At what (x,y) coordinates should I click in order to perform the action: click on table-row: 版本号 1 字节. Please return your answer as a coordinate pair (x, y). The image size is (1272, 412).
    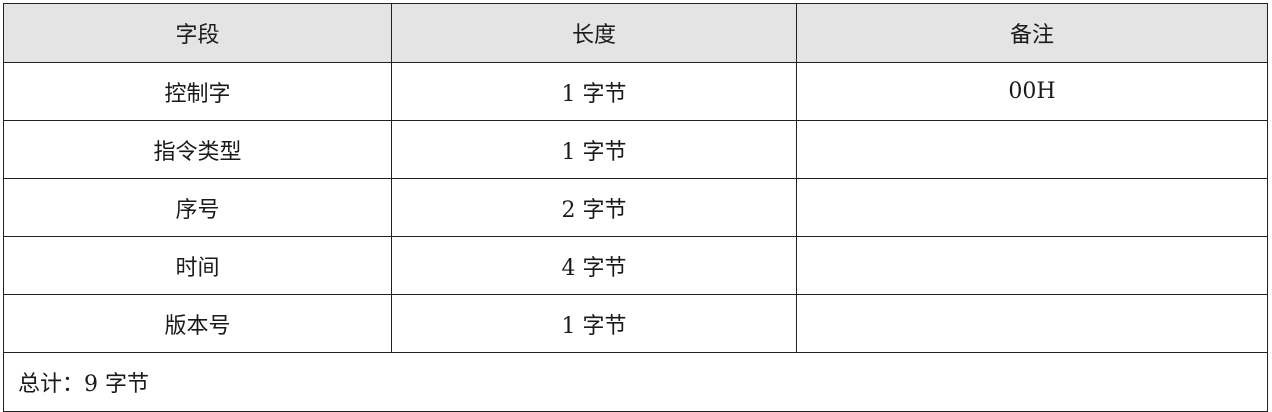
    Looking at the image, I should click on (635, 323).